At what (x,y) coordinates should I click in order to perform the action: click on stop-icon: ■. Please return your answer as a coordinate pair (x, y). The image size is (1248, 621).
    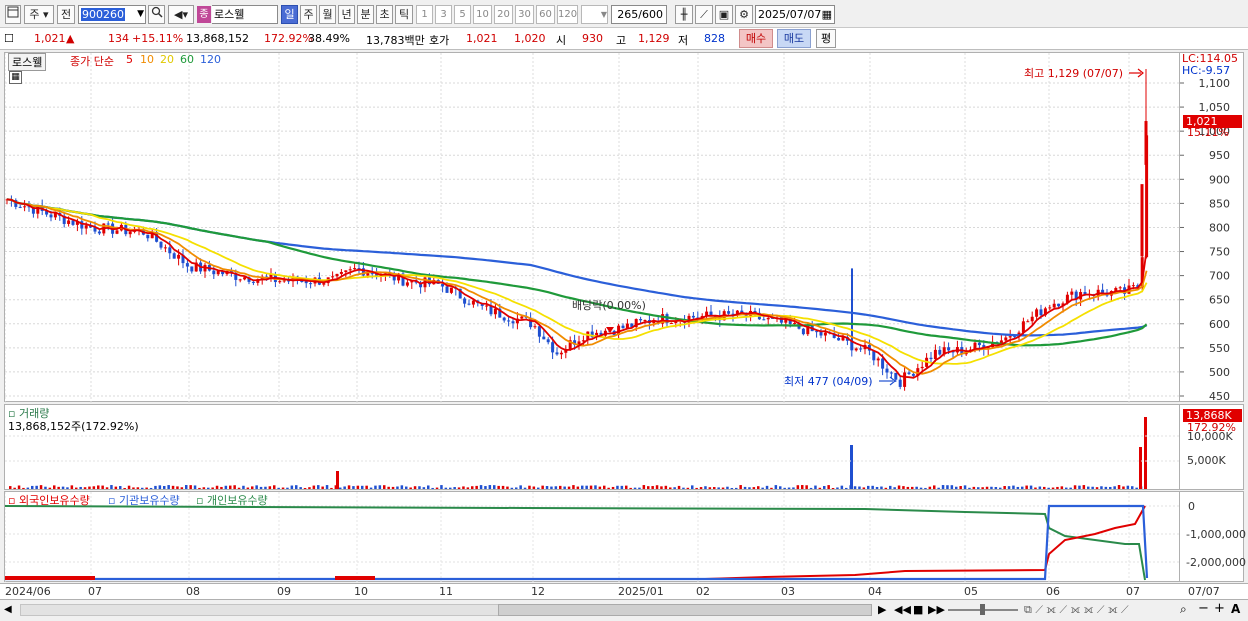
    Looking at the image, I should click on (918, 609).